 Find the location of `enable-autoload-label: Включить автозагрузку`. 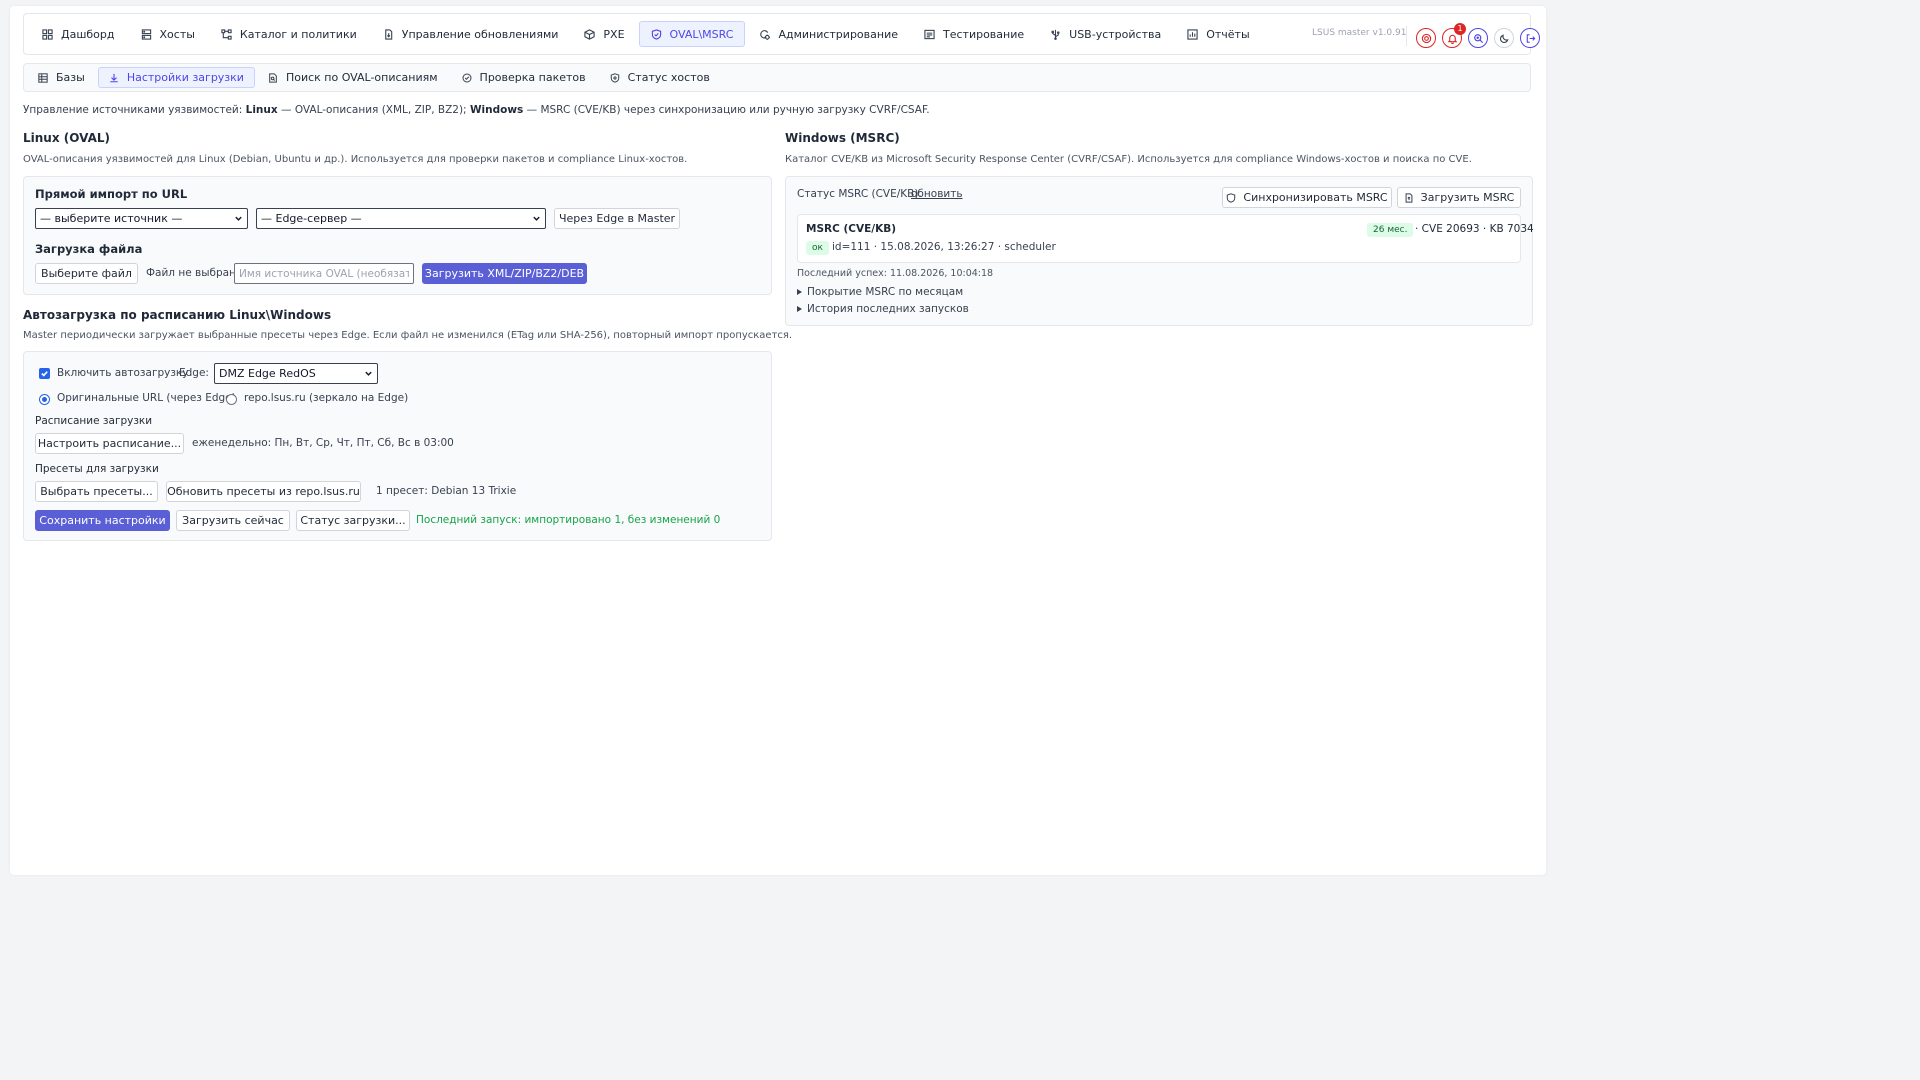

enable-autoload-label: Включить автозагрузку is located at coordinates (123, 373).